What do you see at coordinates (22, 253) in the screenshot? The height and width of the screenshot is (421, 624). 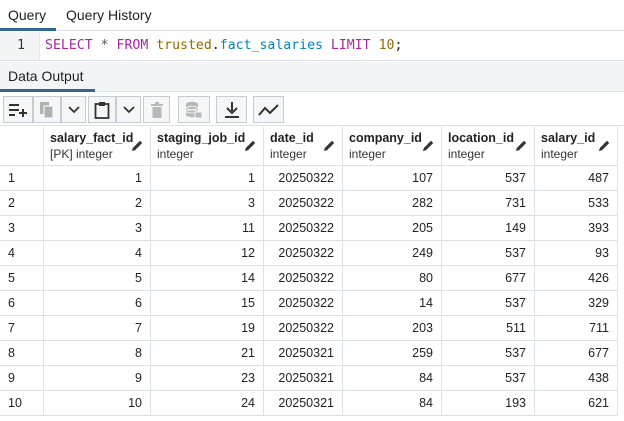 I see `row-number: 4` at bounding box center [22, 253].